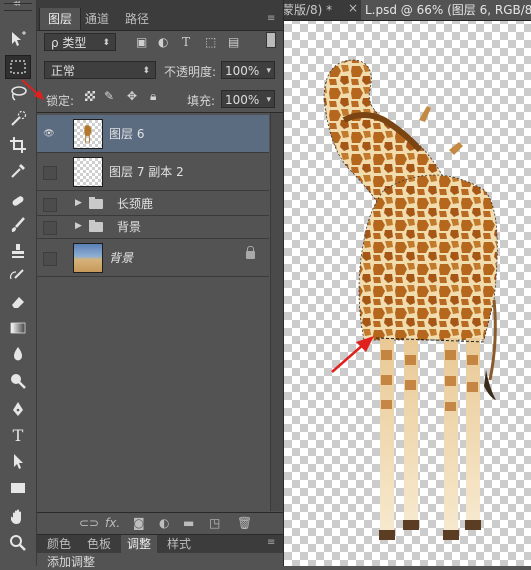 This screenshot has height=570, width=531. Describe the element at coordinates (153, 258) in the screenshot. I see `layer-row: 背景` at that location.